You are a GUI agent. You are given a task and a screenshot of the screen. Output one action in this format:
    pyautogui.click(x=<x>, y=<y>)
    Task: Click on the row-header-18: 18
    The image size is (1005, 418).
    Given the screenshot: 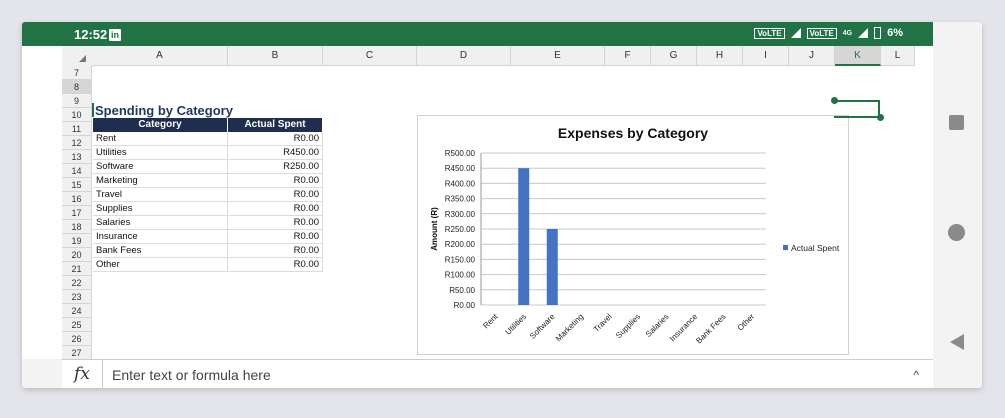 What is the action you would take?
    pyautogui.click(x=77, y=227)
    